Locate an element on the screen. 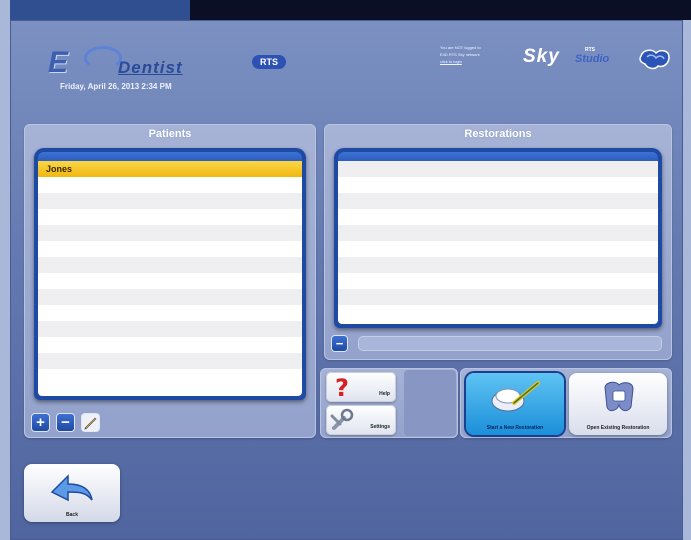 Image resolution: width=691 pixels, height=540 pixels. app-logo: E Dentist is located at coordinates (148, 62).